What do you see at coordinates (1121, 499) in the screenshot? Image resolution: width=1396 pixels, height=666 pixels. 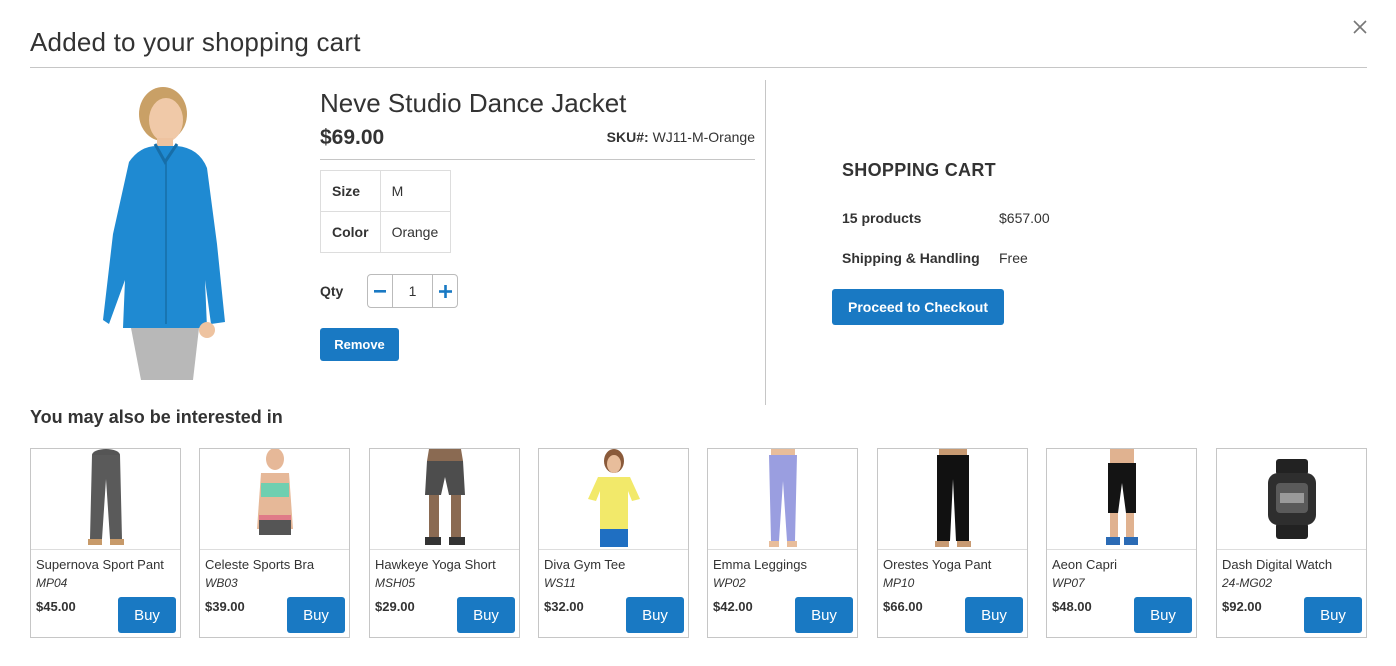 I see `capri-image` at bounding box center [1121, 499].